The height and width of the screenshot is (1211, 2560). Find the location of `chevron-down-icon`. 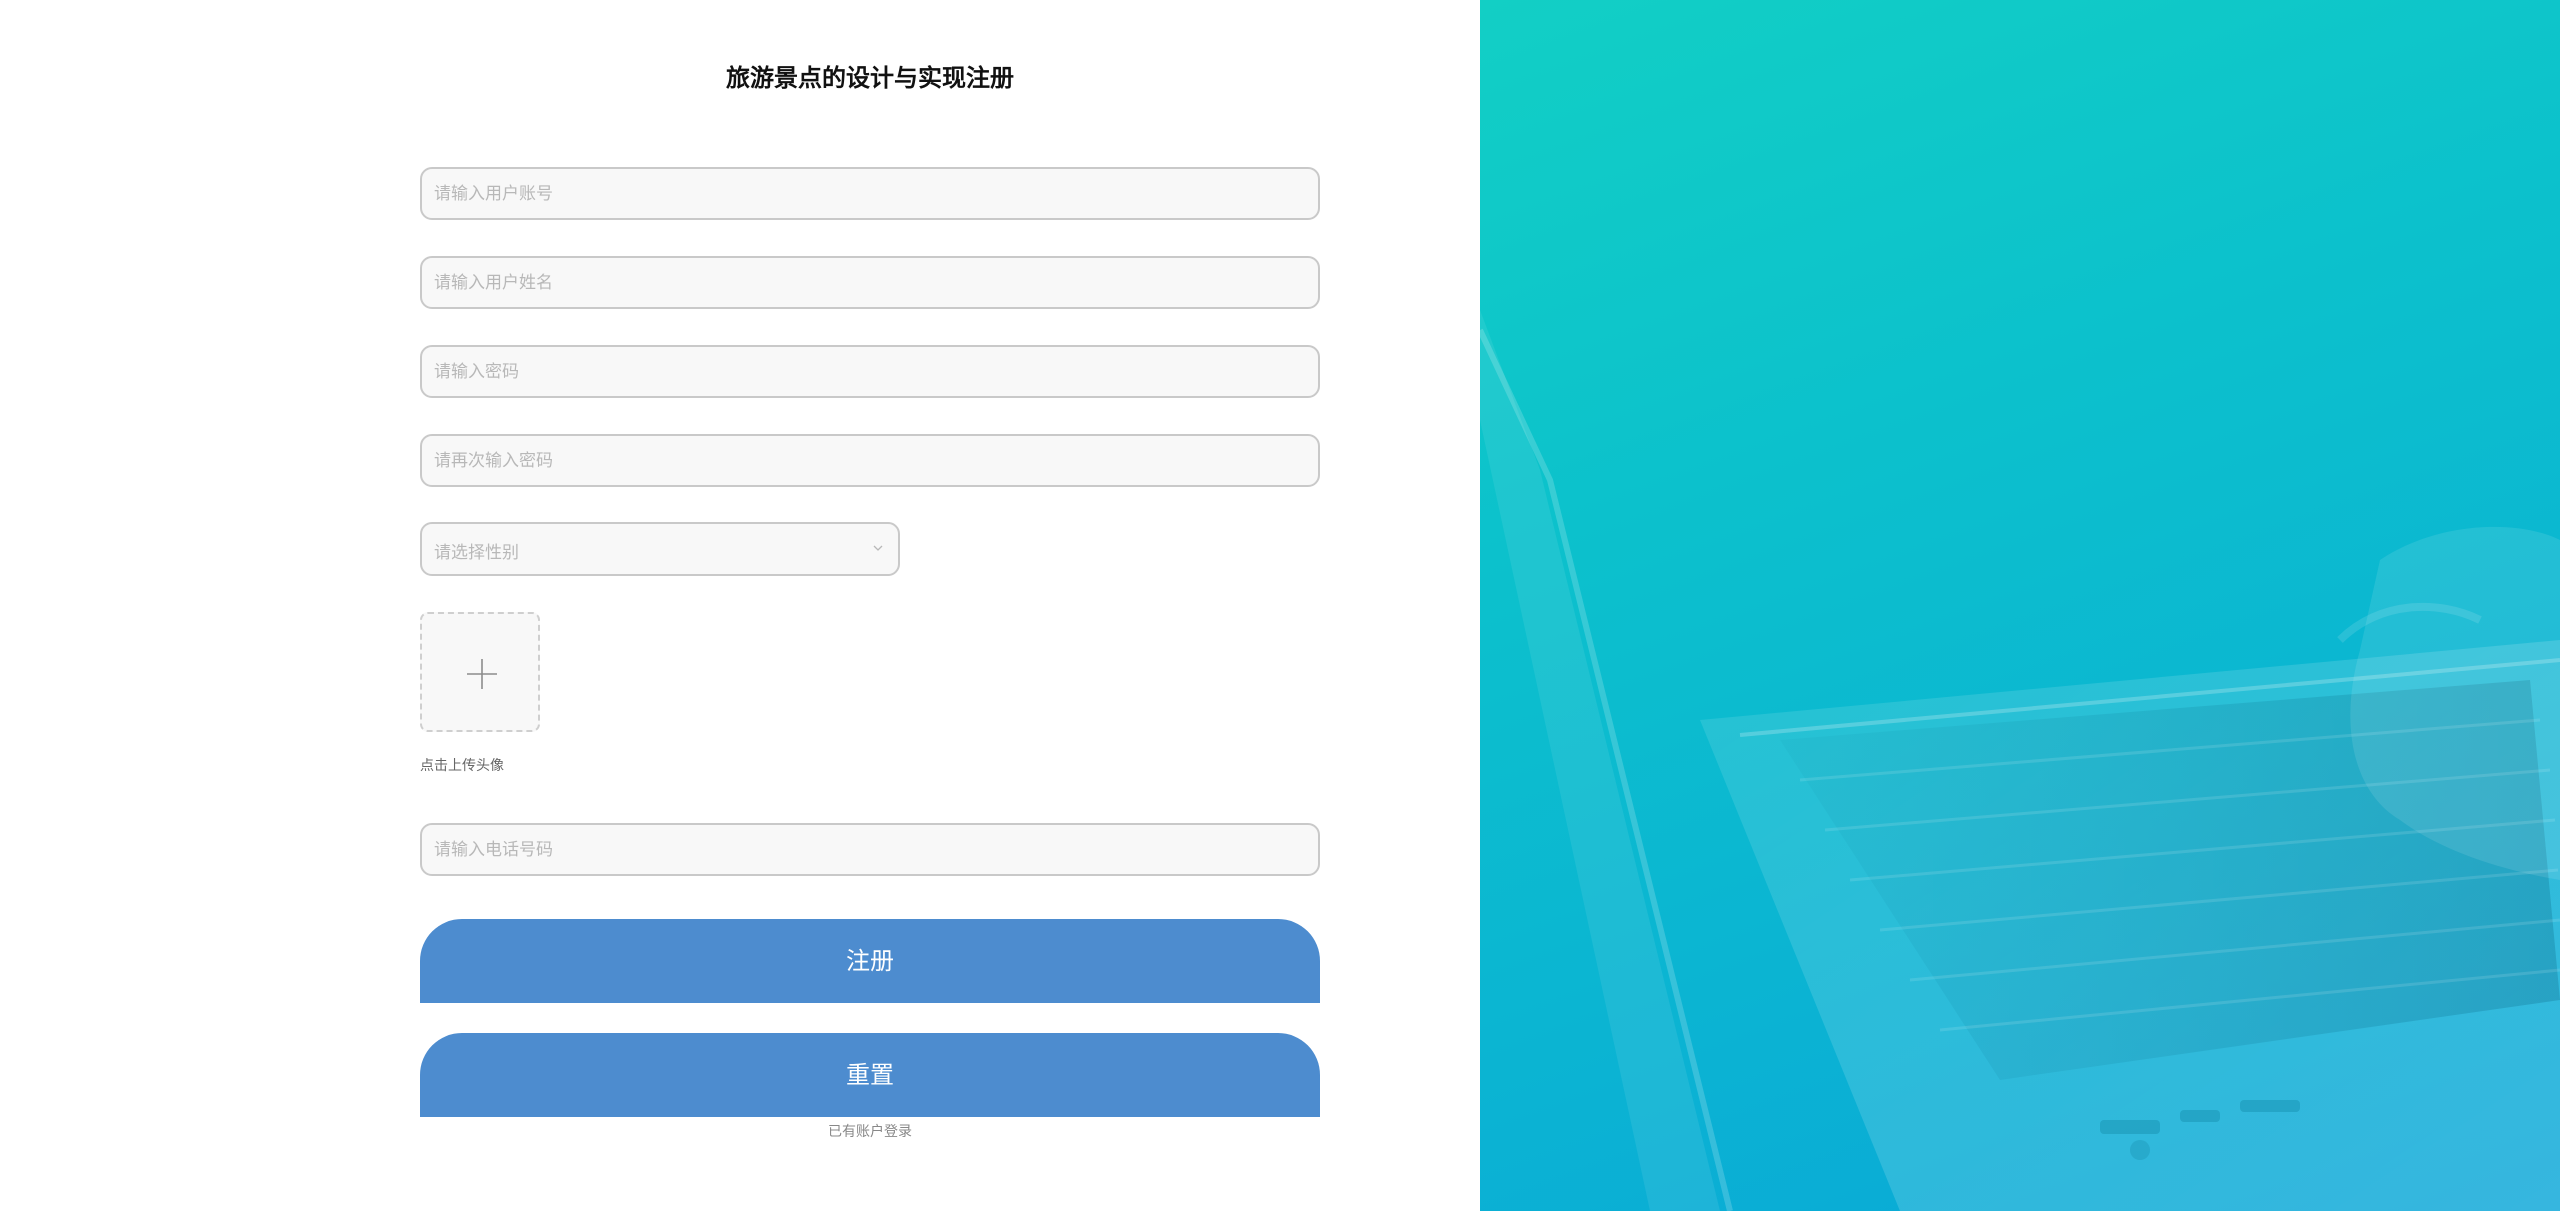

chevron-down-icon is located at coordinates (878, 548).